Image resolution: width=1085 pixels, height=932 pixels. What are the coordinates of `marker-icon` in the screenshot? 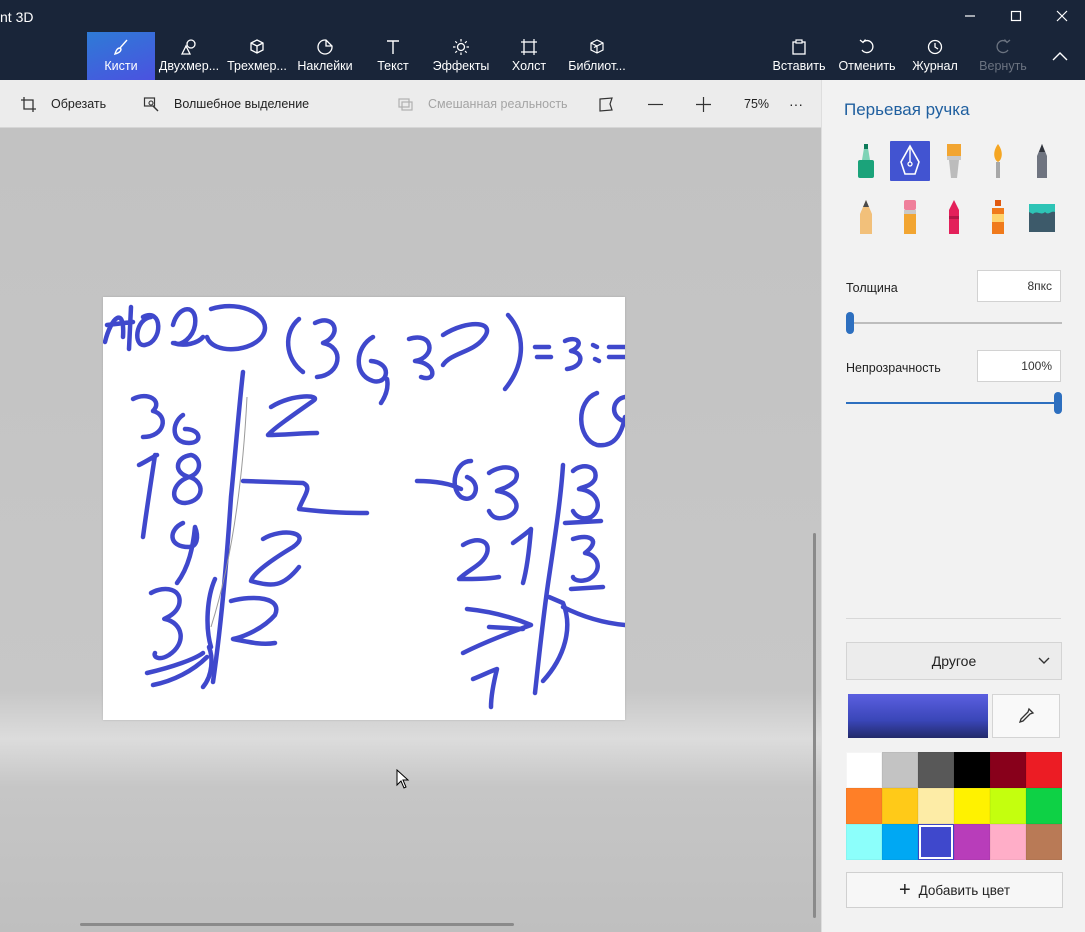 It's located at (866, 161).